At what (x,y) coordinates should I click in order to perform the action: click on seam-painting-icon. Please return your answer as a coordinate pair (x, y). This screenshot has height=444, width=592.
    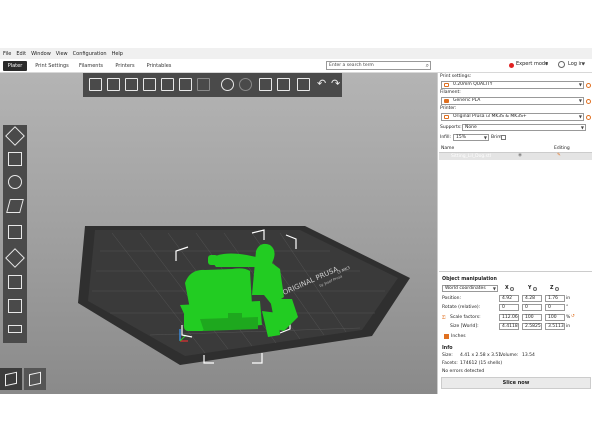
    Looking at the image, I should click on (15, 282).